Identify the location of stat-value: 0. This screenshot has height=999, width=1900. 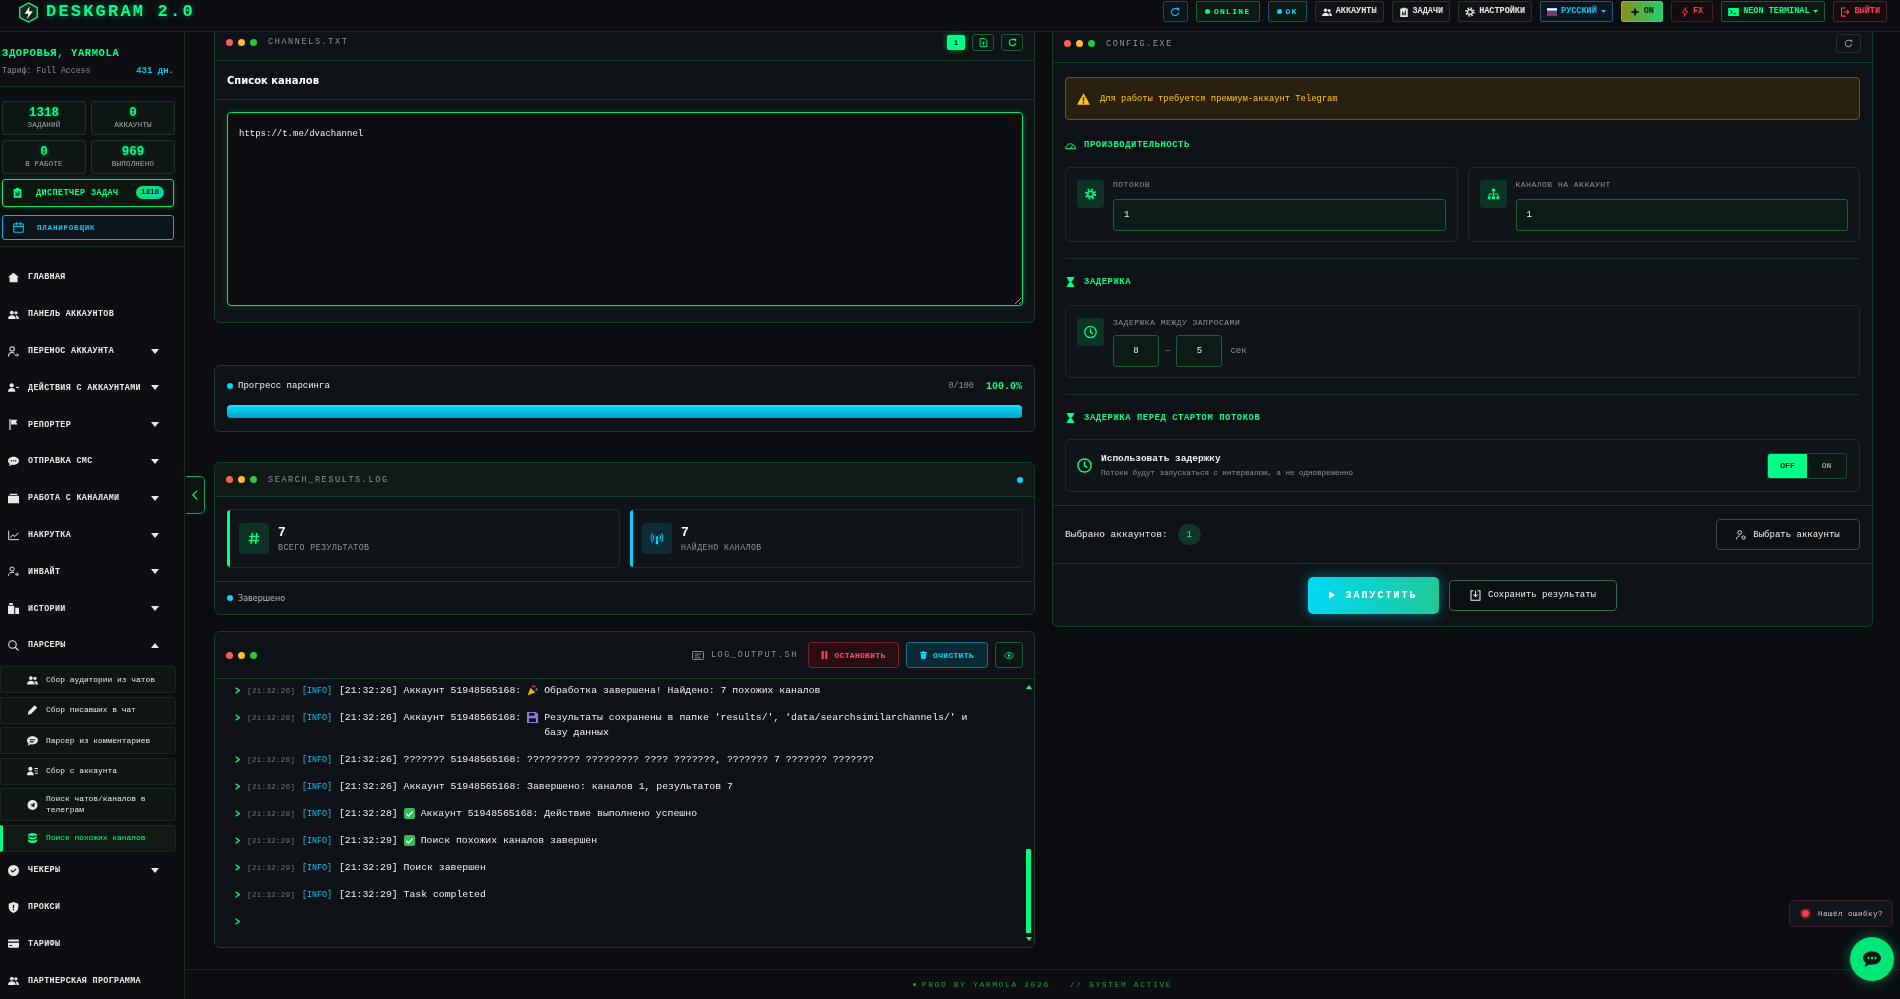
(44, 152).